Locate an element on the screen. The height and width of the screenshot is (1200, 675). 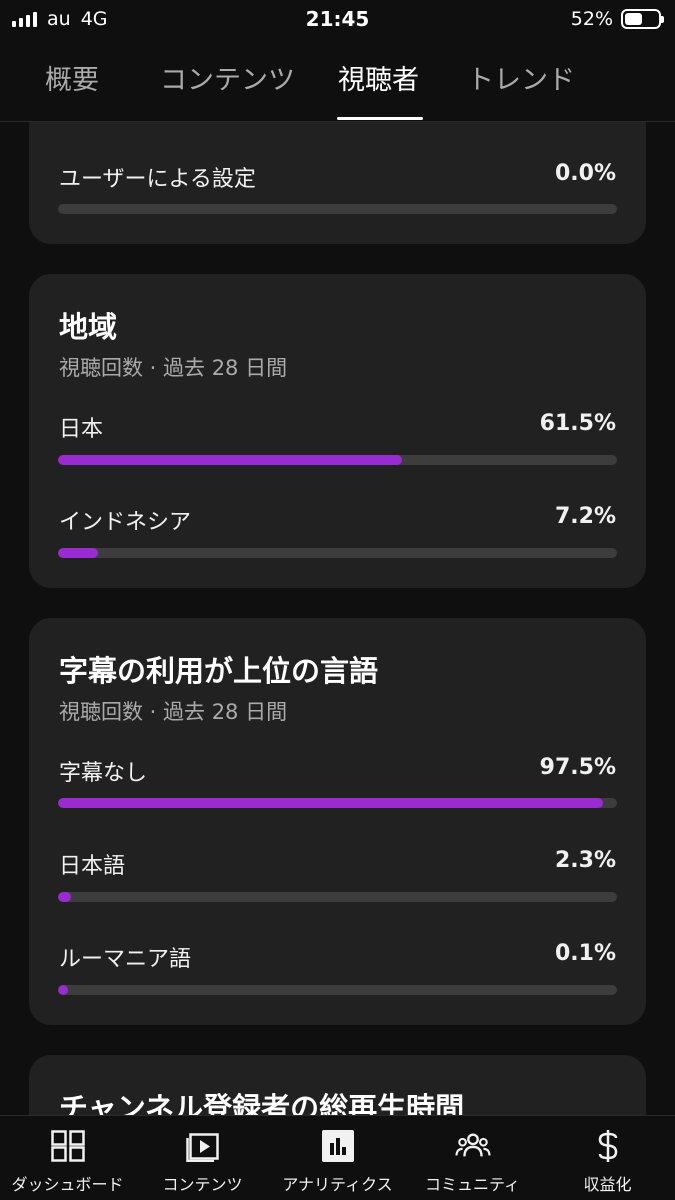
bar-track-indonesia is located at coordinates (337, 553).